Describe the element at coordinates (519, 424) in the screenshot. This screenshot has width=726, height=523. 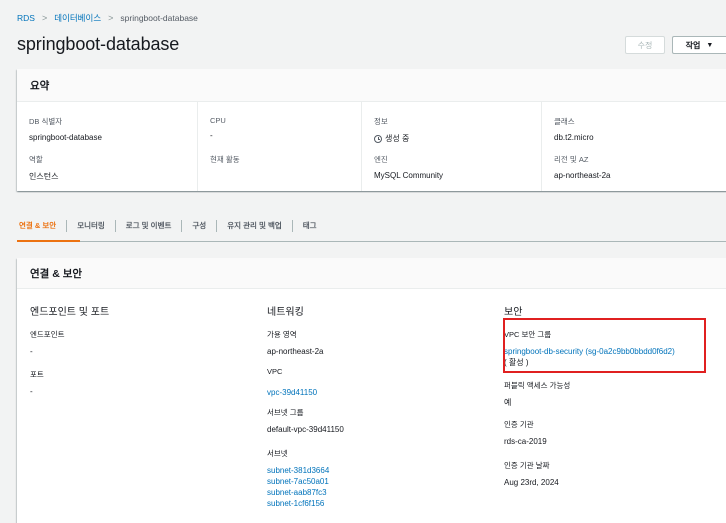
I see `certificate-authority-label: 인증 기관` at that location.